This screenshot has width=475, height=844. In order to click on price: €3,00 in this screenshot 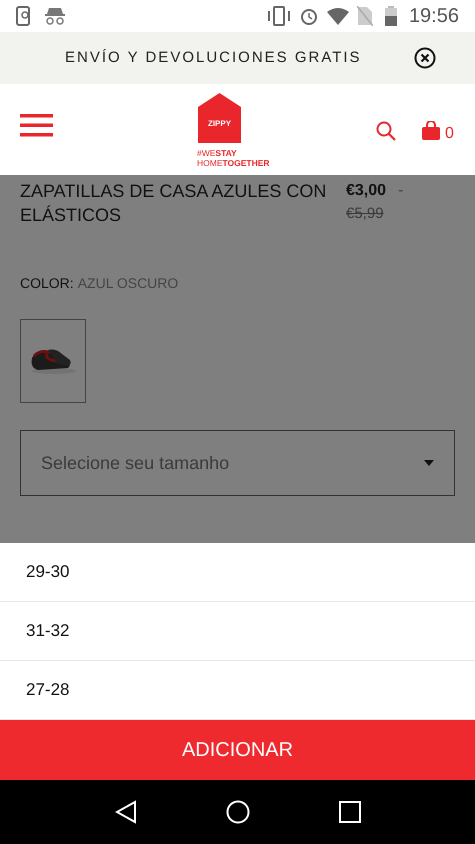, I will do `click(366, 191)`.